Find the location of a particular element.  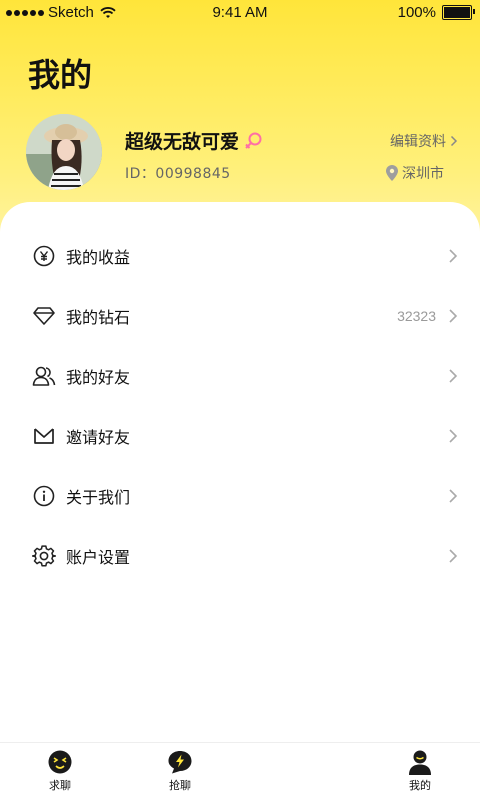

user-icon is located at coordinates (420, 762).